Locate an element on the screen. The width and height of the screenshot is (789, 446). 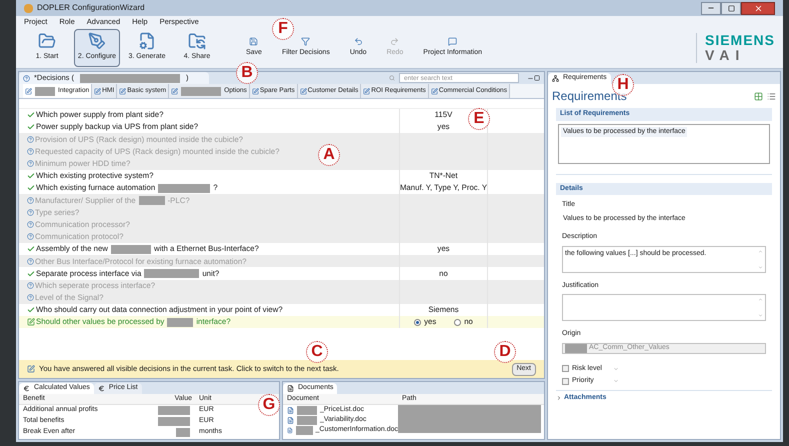
app-icon is located at coordinates (28, 8).